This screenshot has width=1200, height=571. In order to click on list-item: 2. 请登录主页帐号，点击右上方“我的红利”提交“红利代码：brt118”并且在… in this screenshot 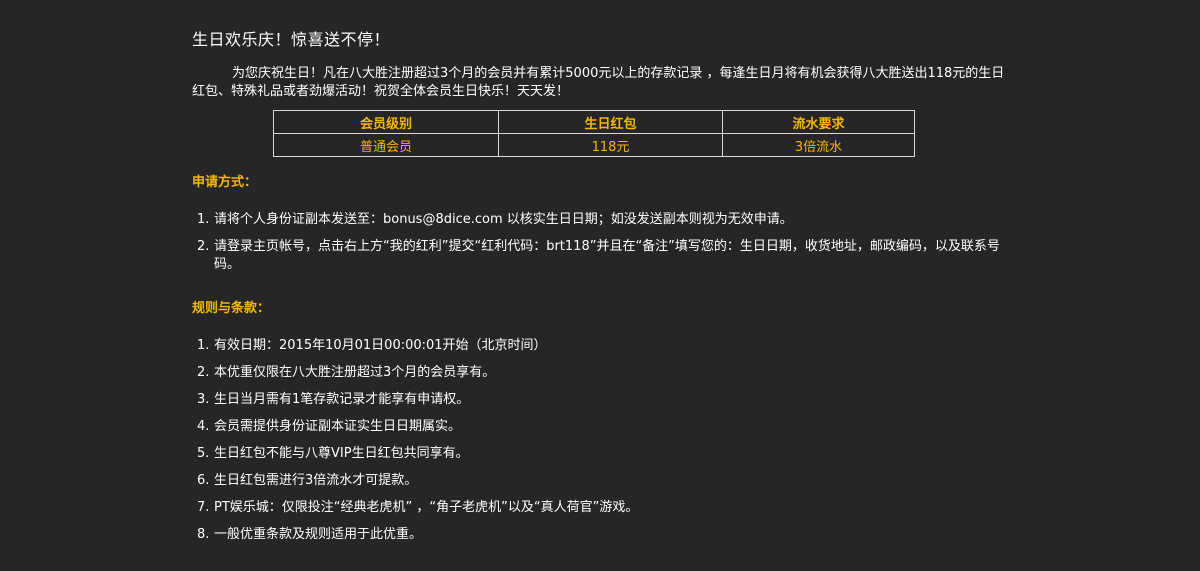, I will do `click(602, 256)`.